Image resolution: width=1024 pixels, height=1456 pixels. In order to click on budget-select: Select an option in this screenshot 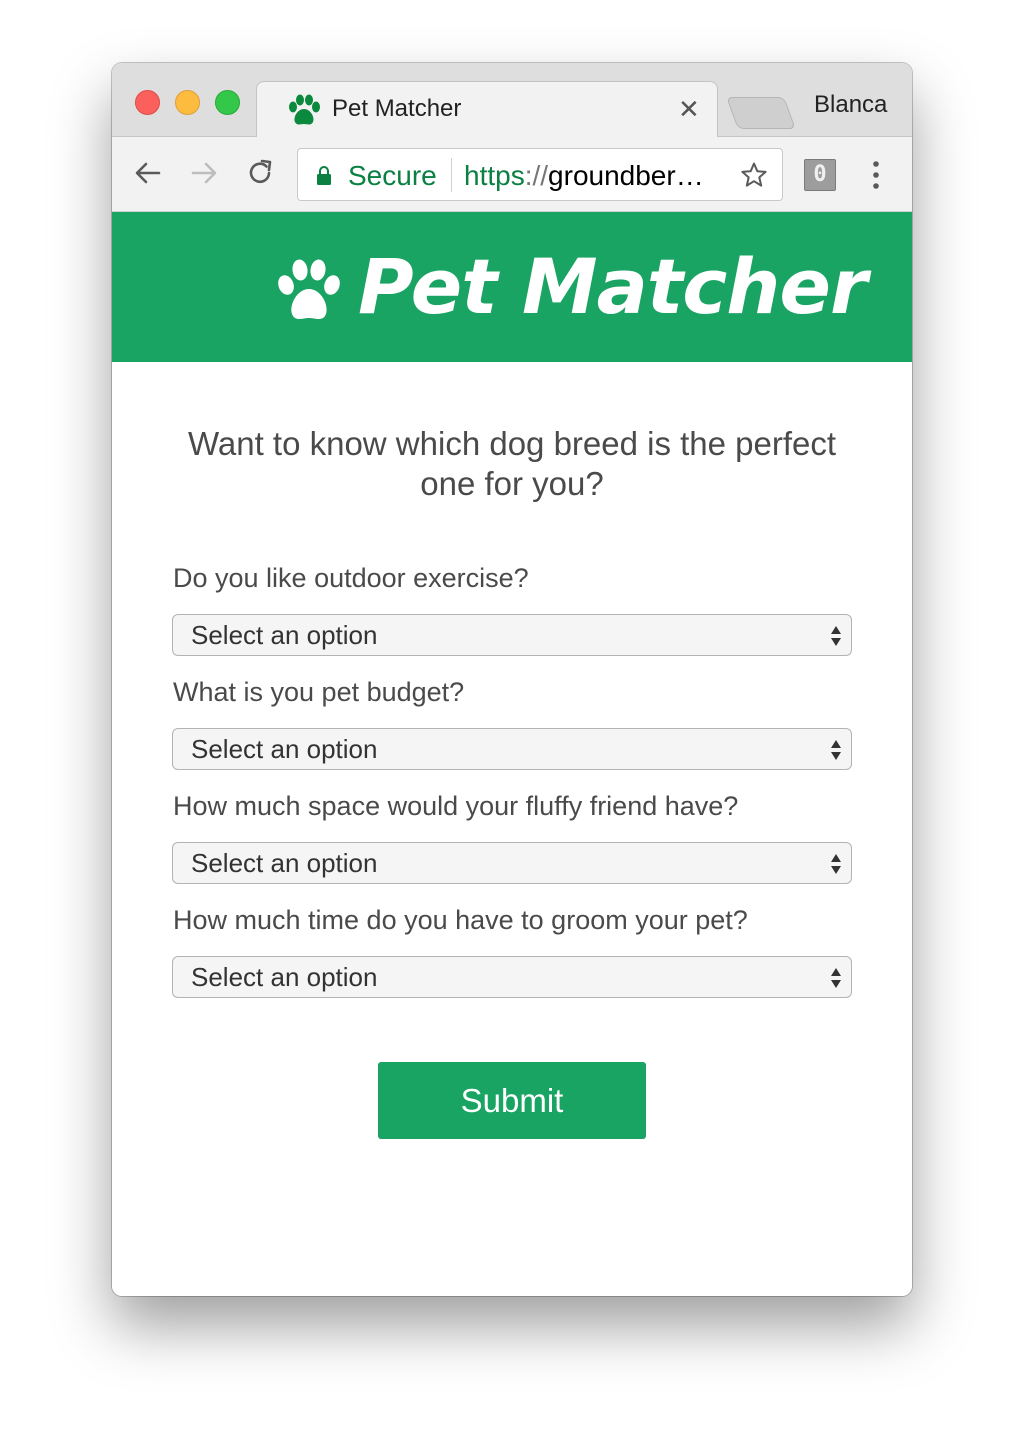, I will do `click(512, 749)`.